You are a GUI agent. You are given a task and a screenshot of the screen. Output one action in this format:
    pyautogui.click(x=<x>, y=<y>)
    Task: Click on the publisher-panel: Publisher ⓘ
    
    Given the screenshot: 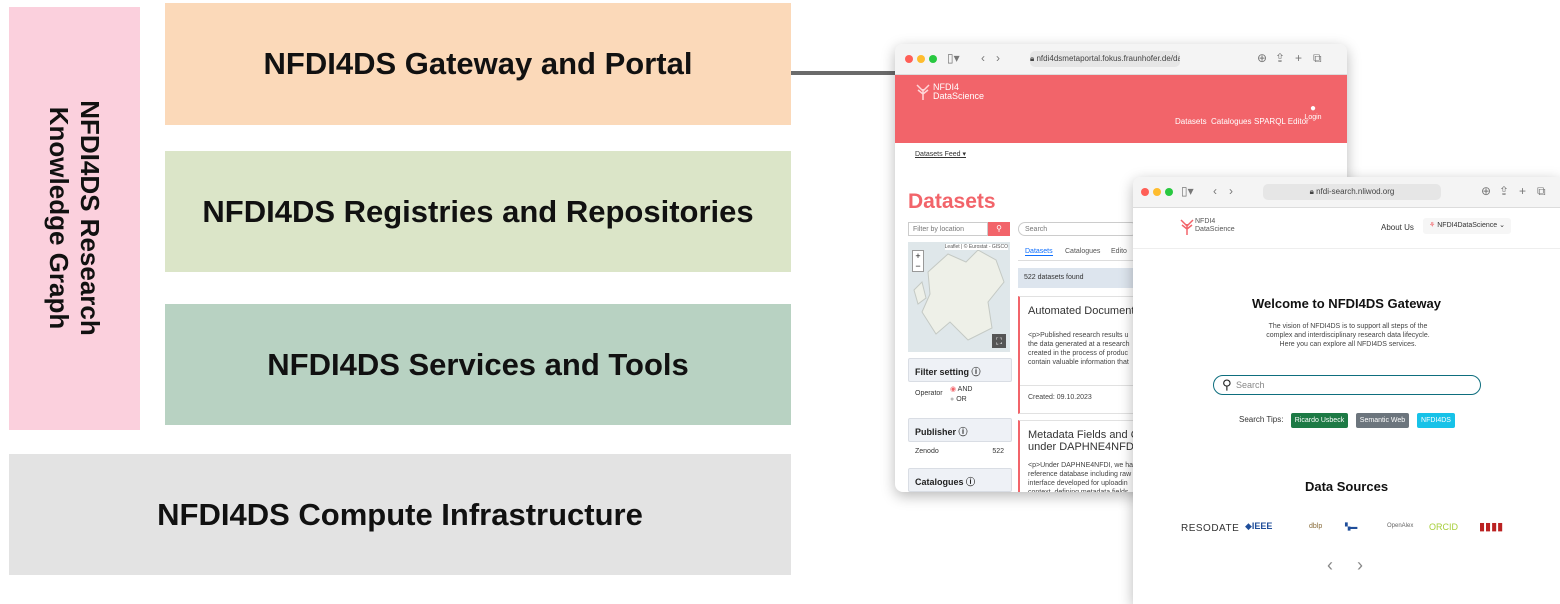 What is the action you would take?
    pyautogui.click(x=960, y=430)
    